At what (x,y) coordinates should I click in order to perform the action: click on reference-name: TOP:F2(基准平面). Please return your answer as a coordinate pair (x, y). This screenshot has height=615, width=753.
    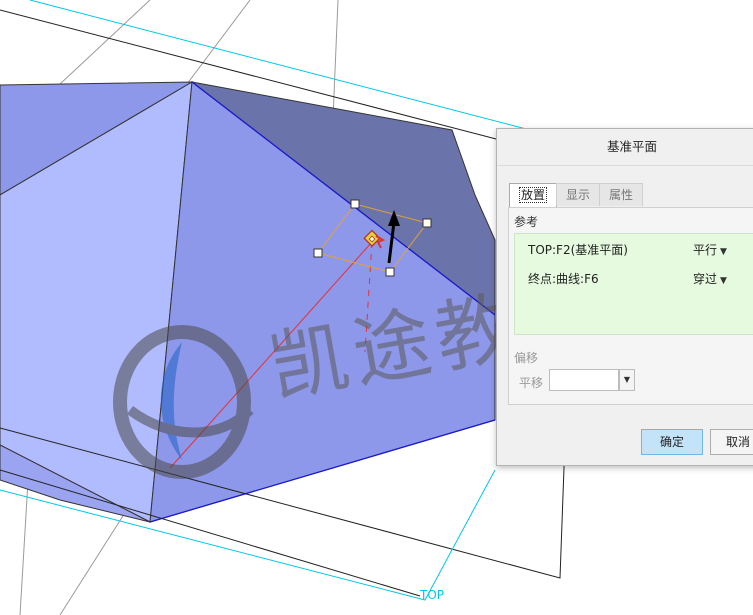
    Looking at the image, I should click on (578, 250).